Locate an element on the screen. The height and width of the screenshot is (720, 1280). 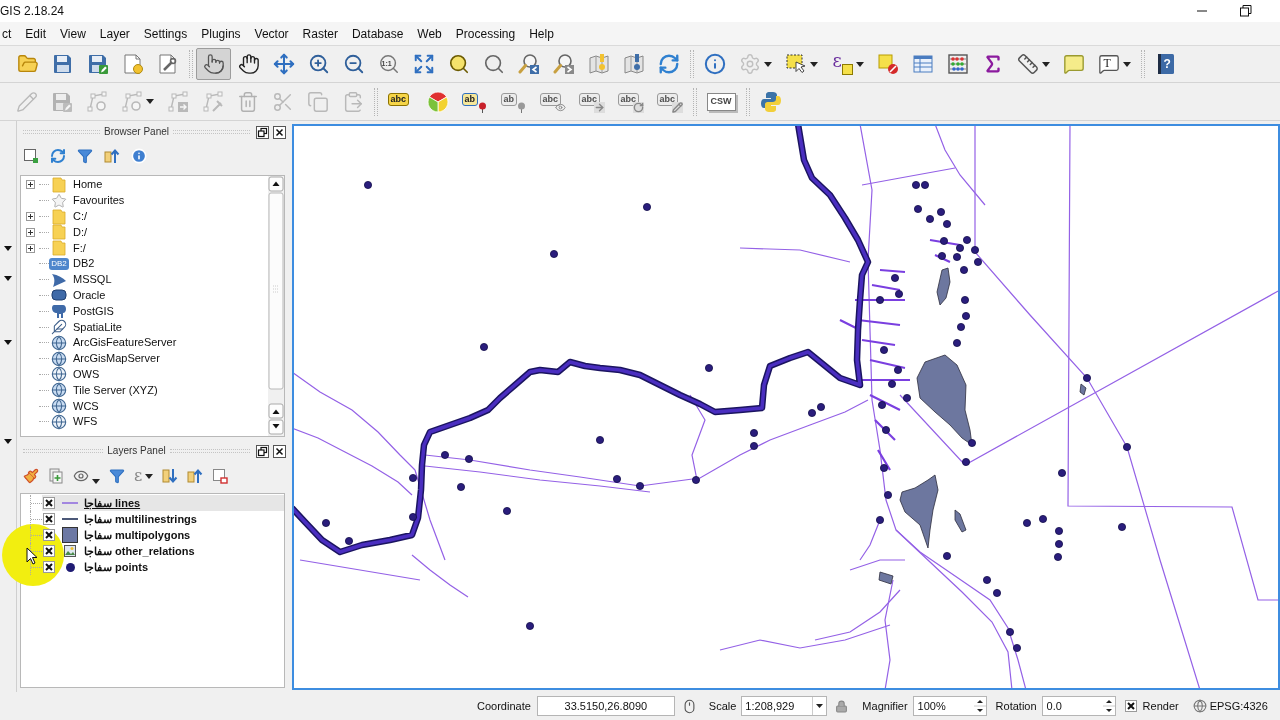
csw-button: CSW is located at coordinates (721, 101).